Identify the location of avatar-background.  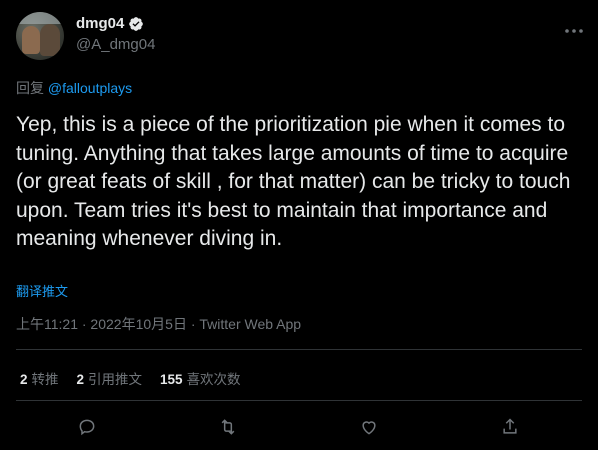
(40, 18).